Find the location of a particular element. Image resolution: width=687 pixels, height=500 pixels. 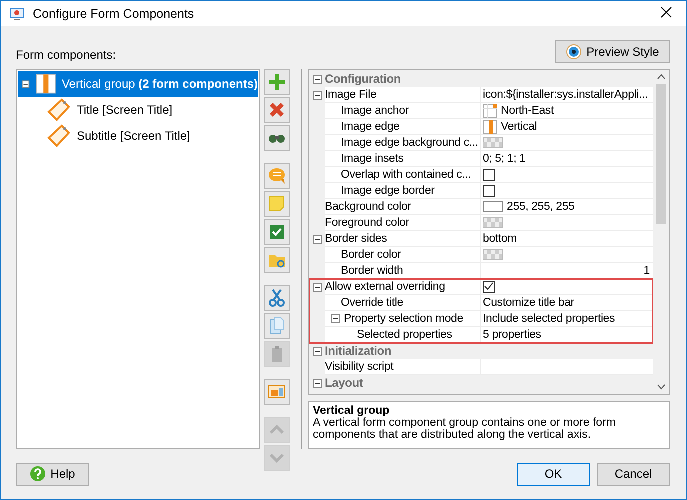

property-name: Selected properties is located at coordinates (404, 334).